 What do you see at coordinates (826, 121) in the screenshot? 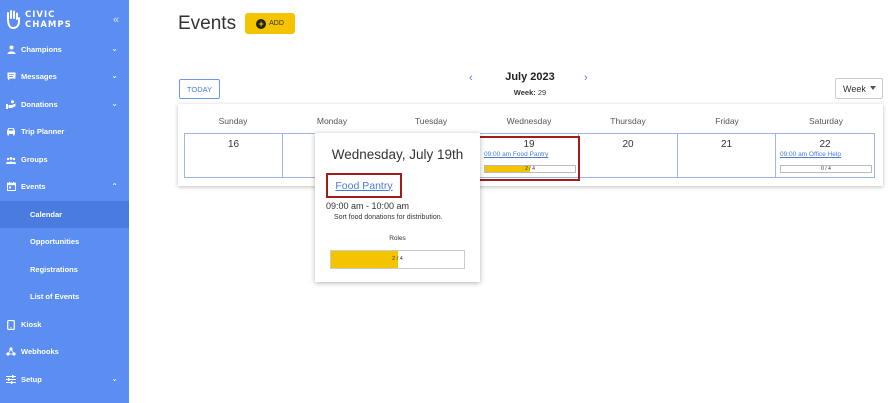
I see `day-header-saturday: Saturday` at bounding box center [826, 121].